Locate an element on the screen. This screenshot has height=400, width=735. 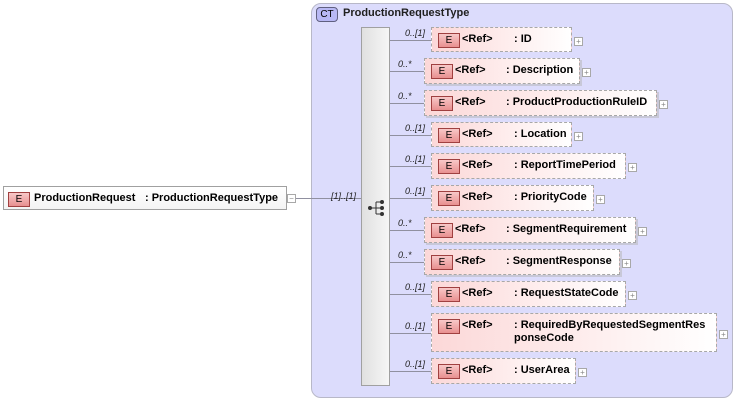
element-name: : Description is located at coordinates (540, 70).